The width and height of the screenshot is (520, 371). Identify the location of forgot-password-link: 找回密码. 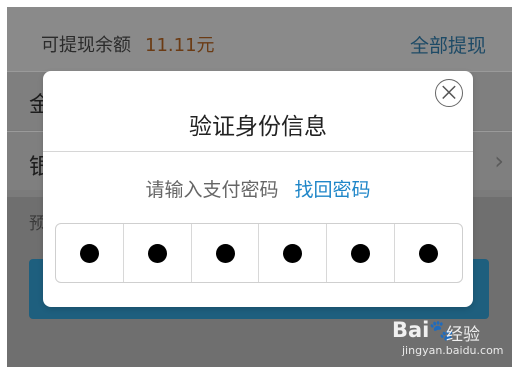
(333, 190).